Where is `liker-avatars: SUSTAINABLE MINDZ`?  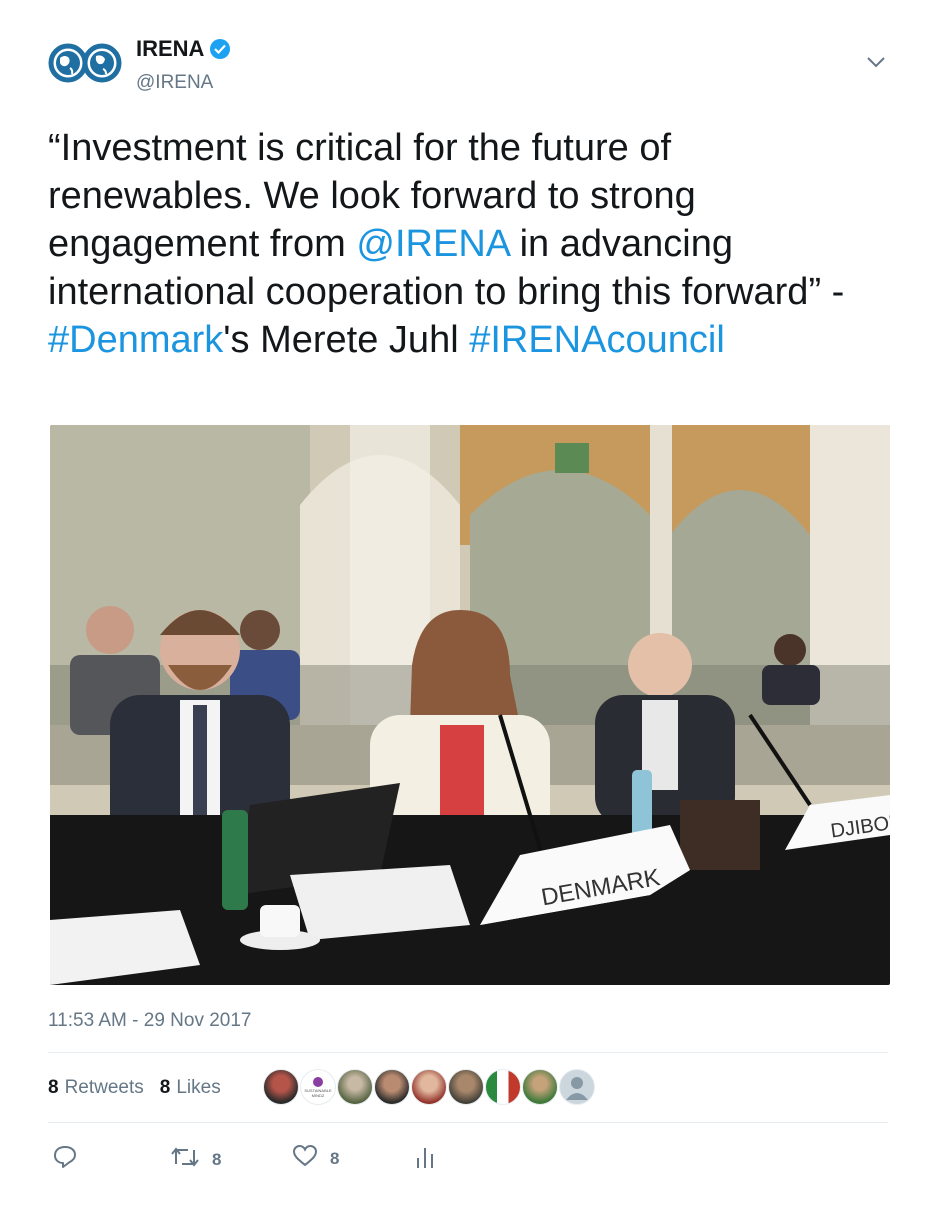
liker-avatars: SUSTAINABLE MINDZ is located at coordinates (429, 1087).